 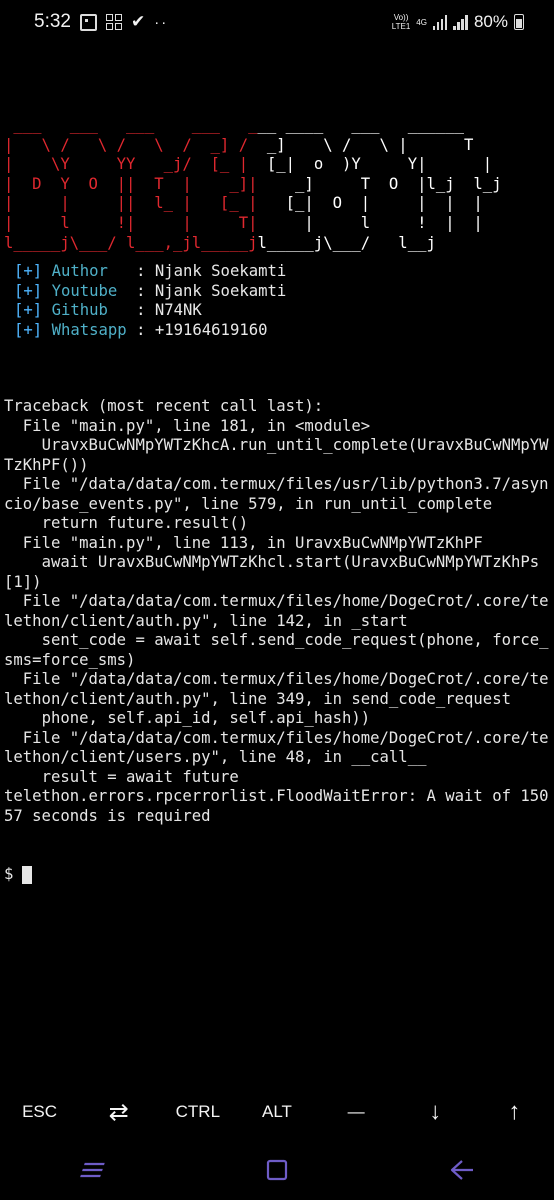 What do you see at coordinates (169, 310) in the screenshot?
I see `info-value: : N74NK` at bounding box center [169, 310].